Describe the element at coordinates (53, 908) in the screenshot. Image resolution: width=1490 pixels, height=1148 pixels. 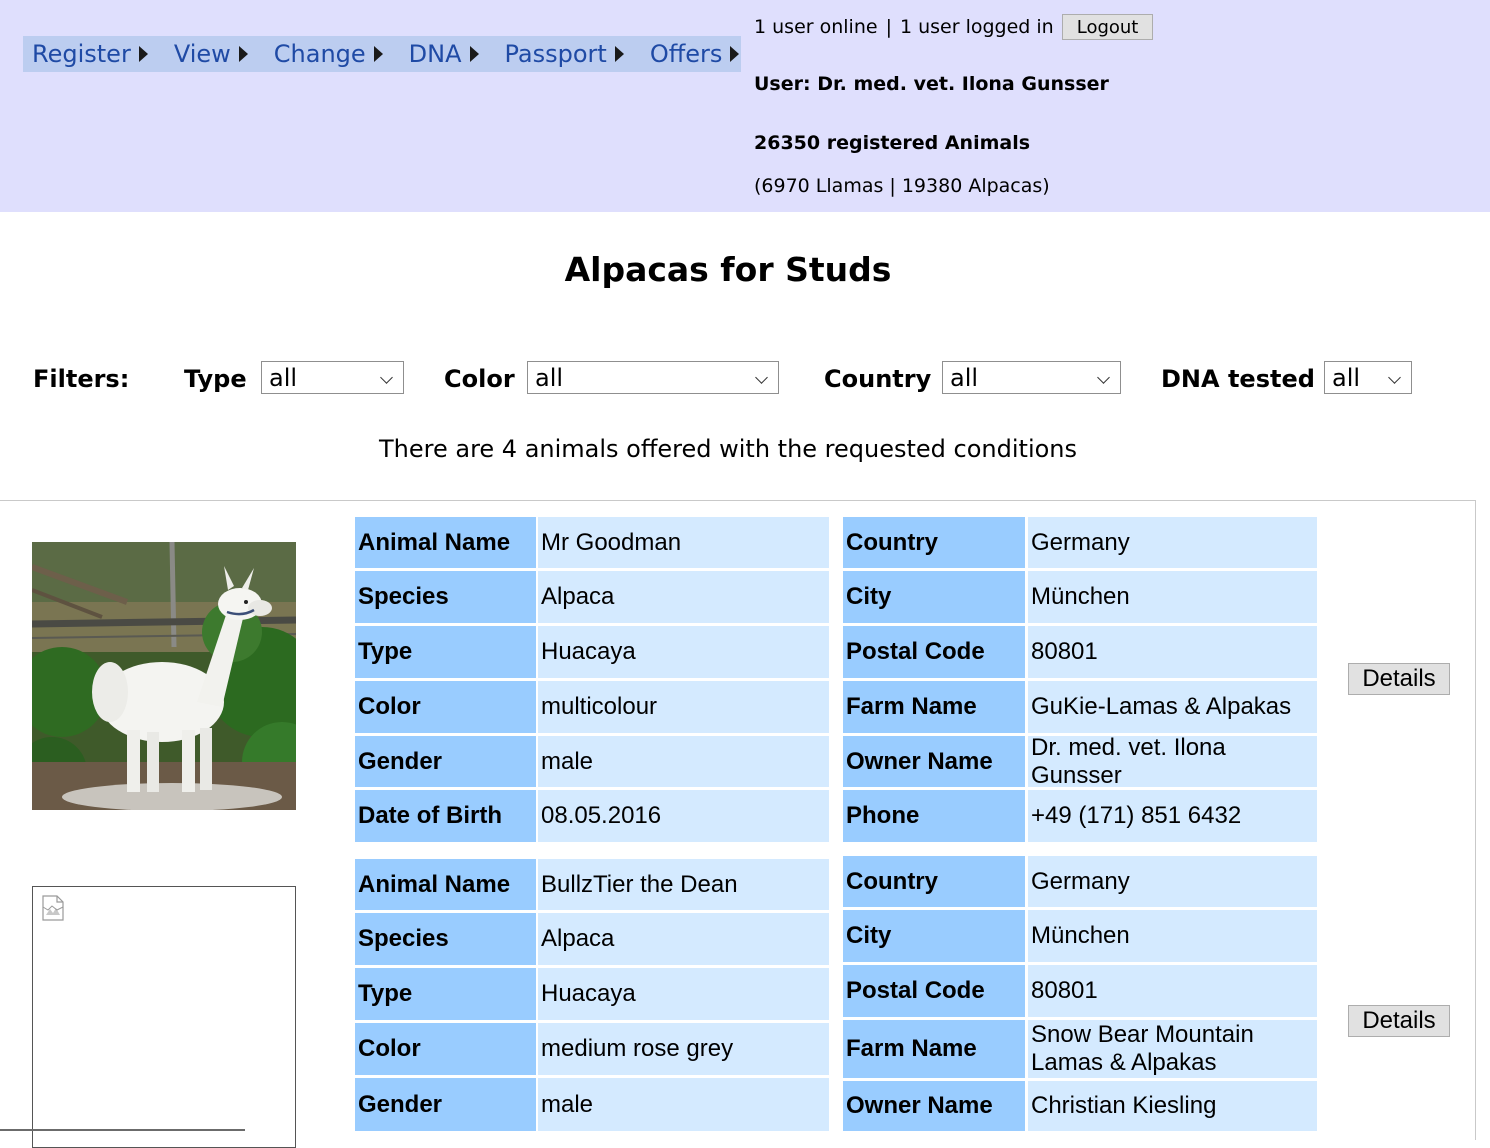
I see `broken-image-icon` at that location.